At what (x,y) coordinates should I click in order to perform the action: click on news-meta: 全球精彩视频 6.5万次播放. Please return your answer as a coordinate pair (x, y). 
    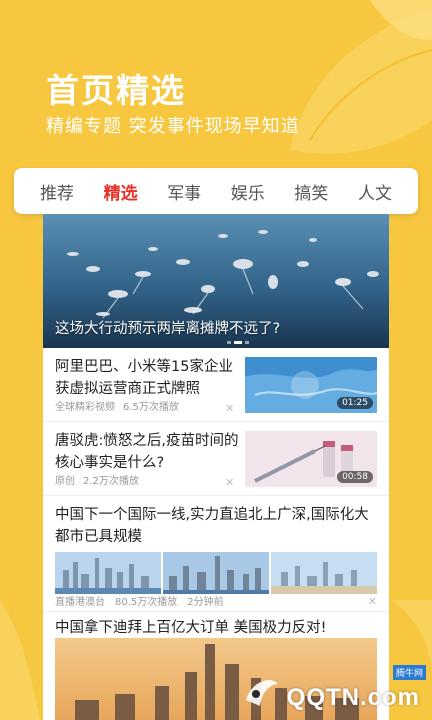
    Looking at the image, I should click on (117, 405).